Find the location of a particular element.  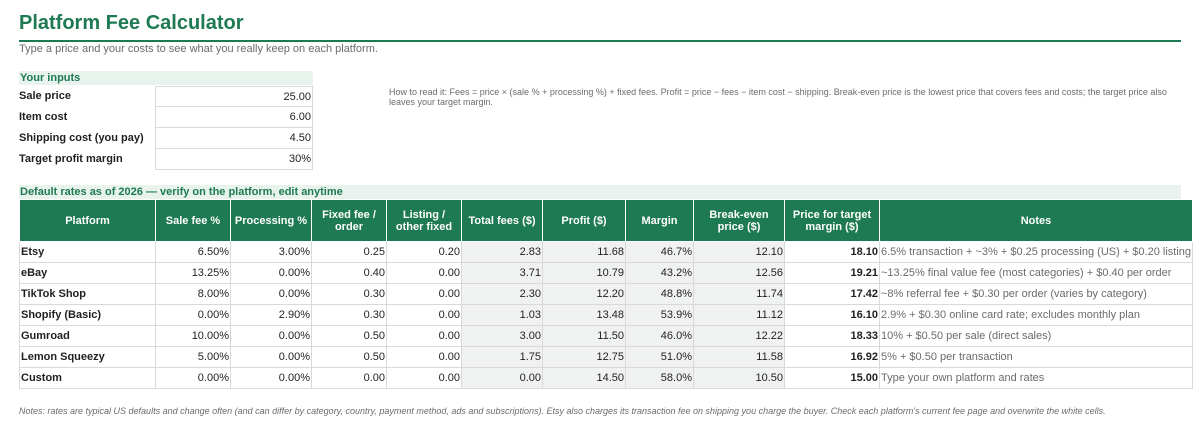

target-price-cell: 15.00 is located at coordinates (832, 378).